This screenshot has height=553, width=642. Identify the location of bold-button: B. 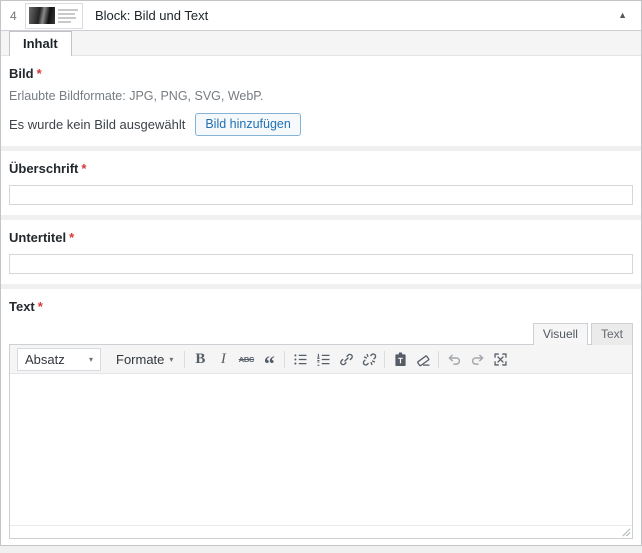
(200, 359).